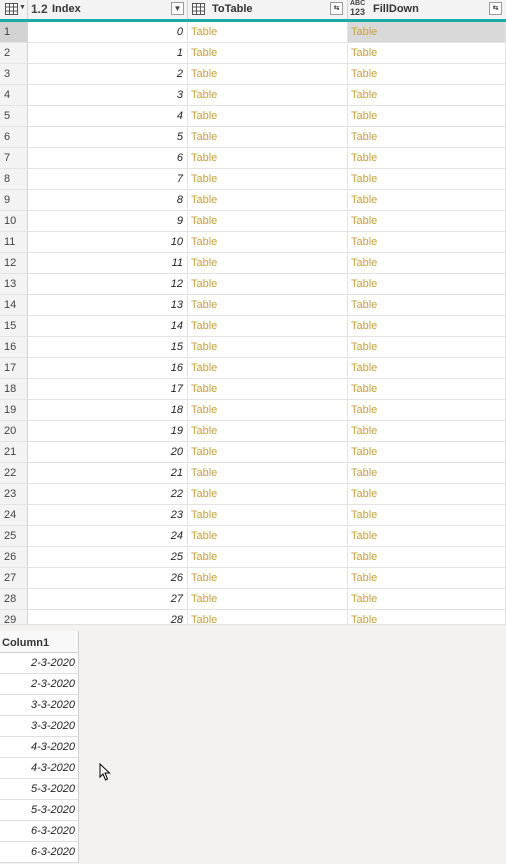 The height and width of the screenshot is (864, 506). What do you see at coordinates (108, 263) in the screenshot?
I see `index-cell: 11` at bounding box center [108, 263].